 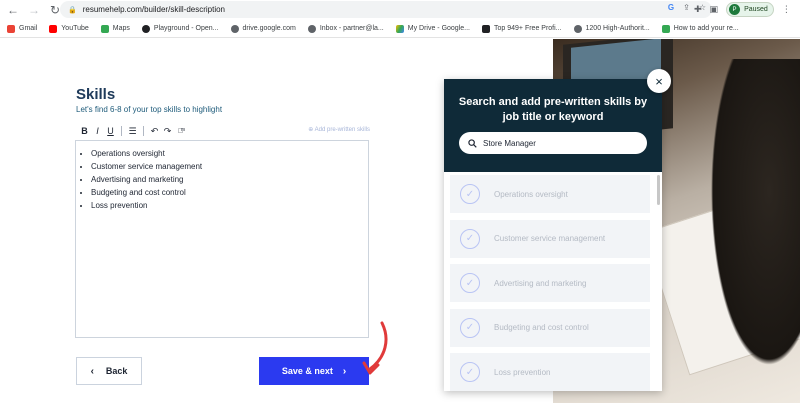 I want to click on spellcheck-icon: ✓ͫ, so click(x=180, y=131).